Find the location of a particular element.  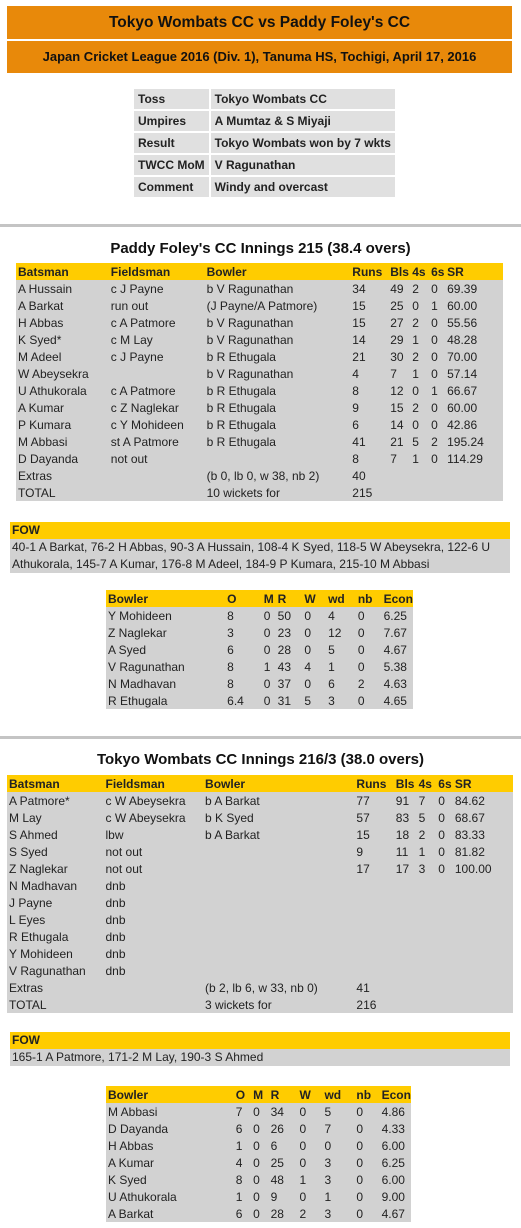

strike-rate-cell: 69.39 is located at coordinates (462, 288).